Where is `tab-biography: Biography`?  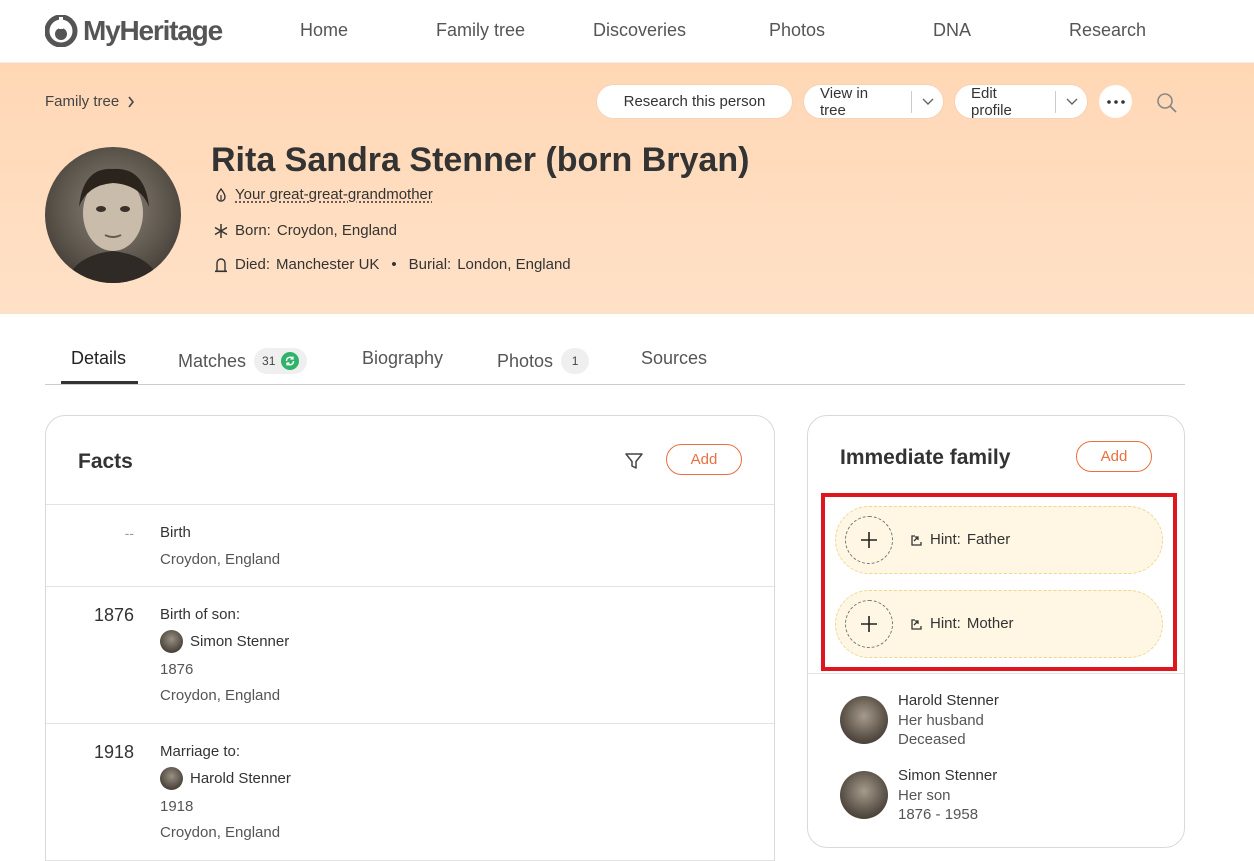 tab-biography: Biography is located at coordinates (402, 358).